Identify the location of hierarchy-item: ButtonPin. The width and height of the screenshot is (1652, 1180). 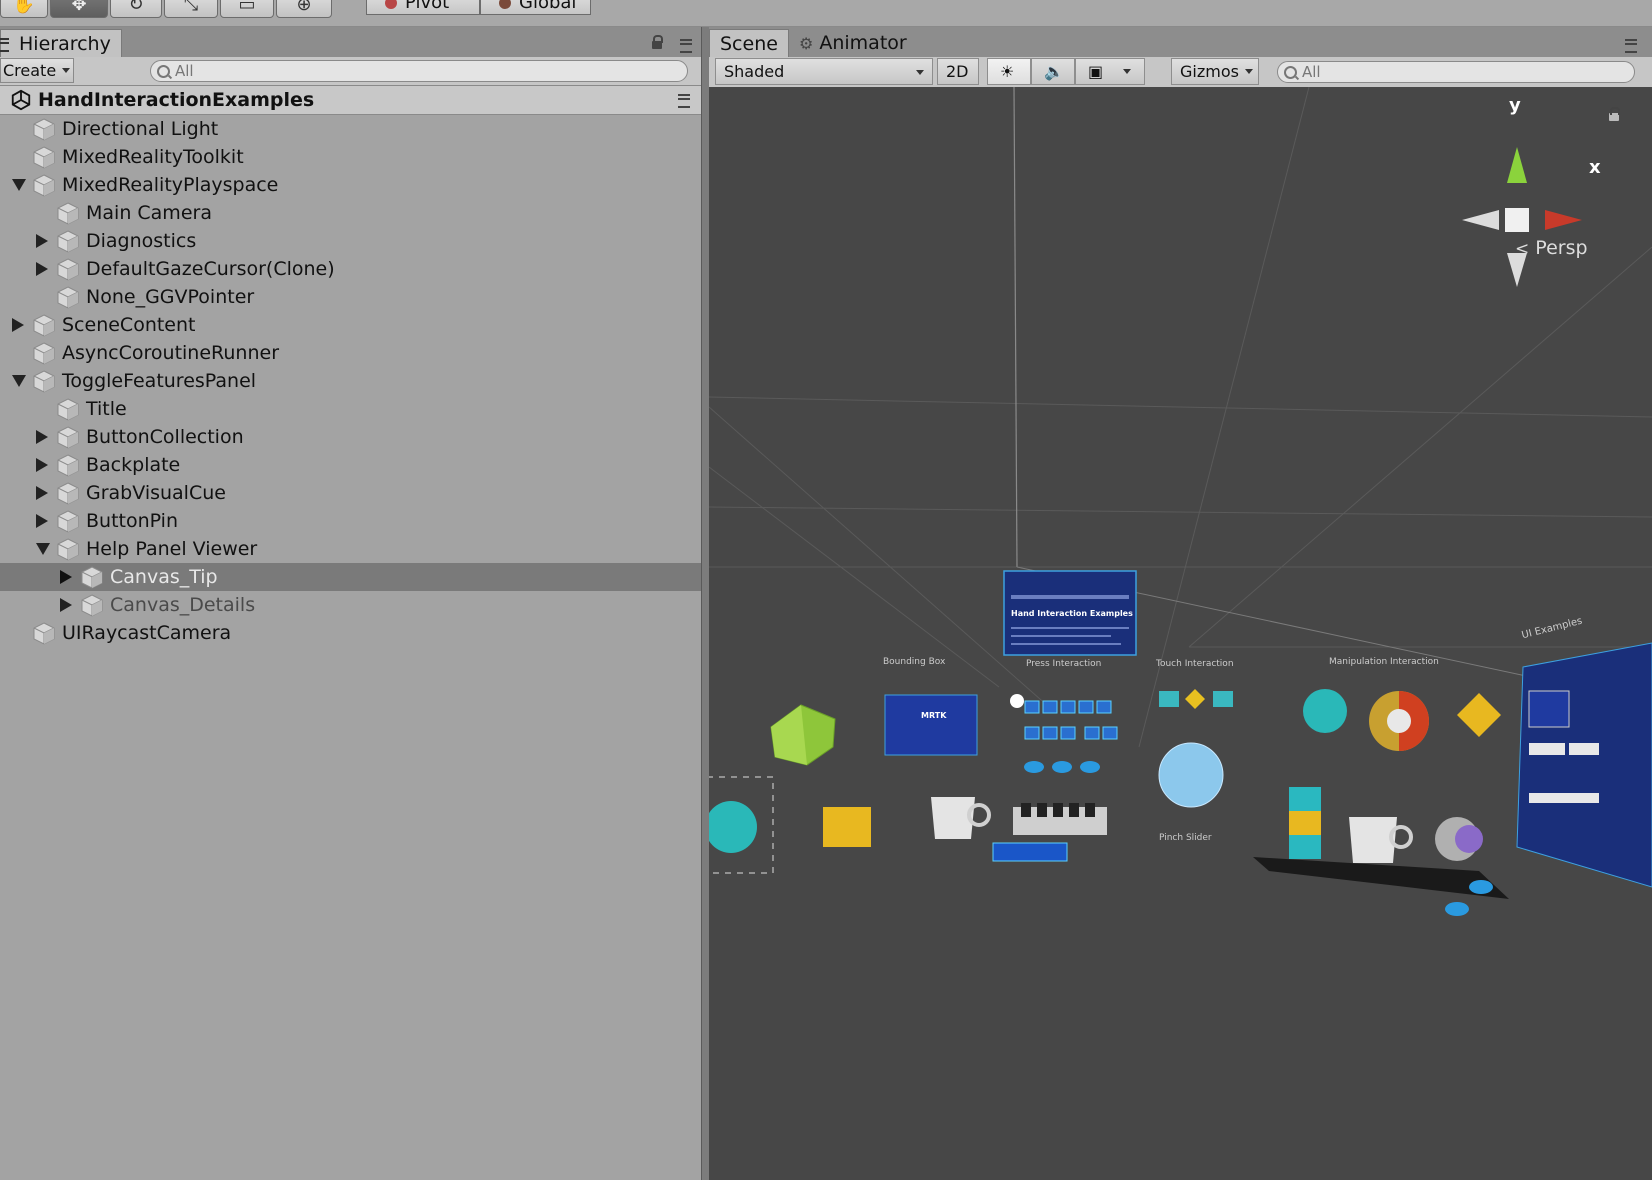
(350, 521).